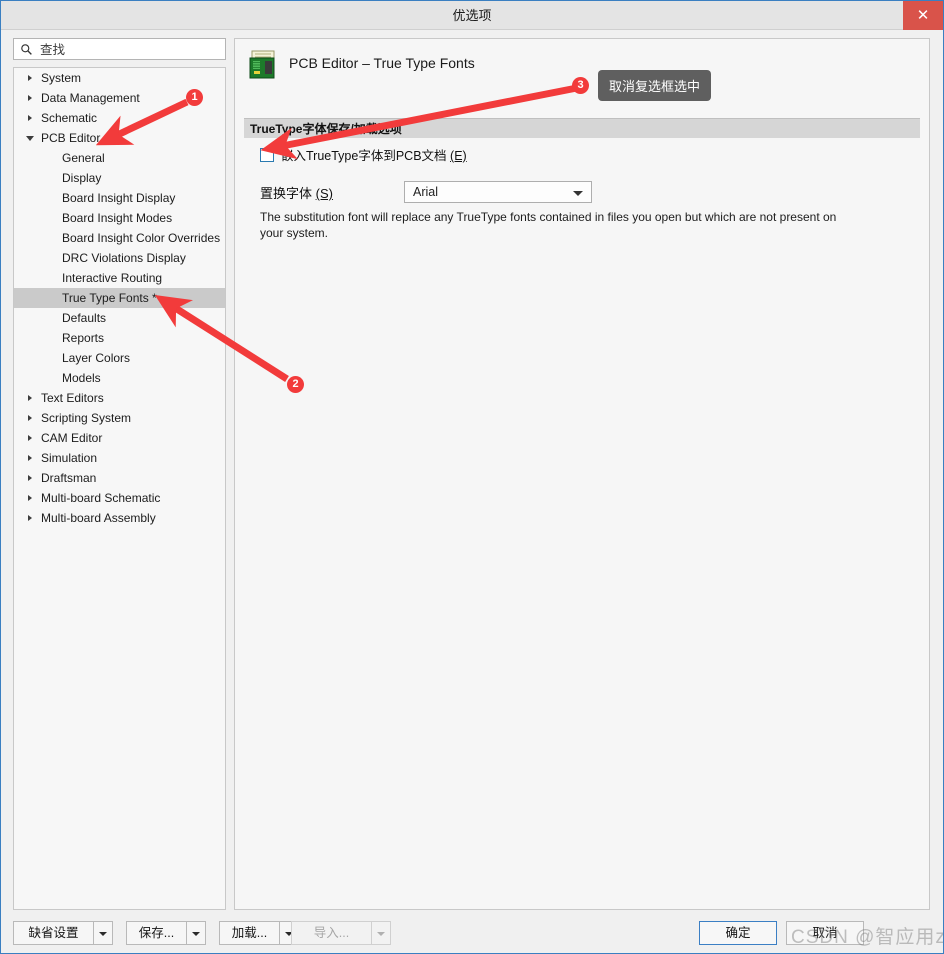 The image size is (944, 954). I want to click on sidebar-item-label: Layer Colors, so click(96, 358).